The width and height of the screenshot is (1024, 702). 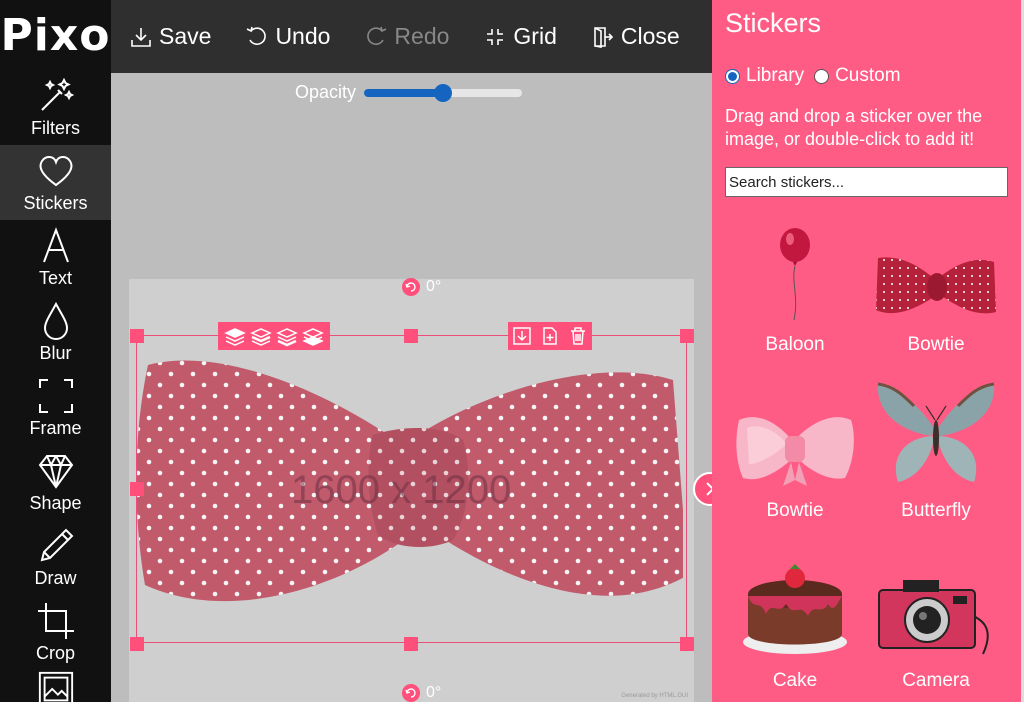 What do you see at coordinates (55, 35) in the screenshot?
I see `pixo-logo: Pixo` at bounding box center [55, 35].